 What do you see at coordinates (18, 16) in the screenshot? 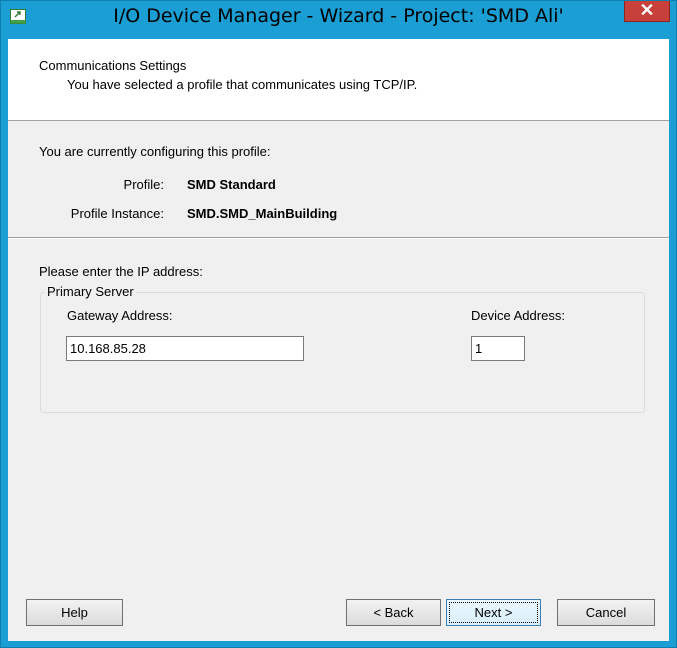
I see `app-icon` at bounding box center [18, 16].